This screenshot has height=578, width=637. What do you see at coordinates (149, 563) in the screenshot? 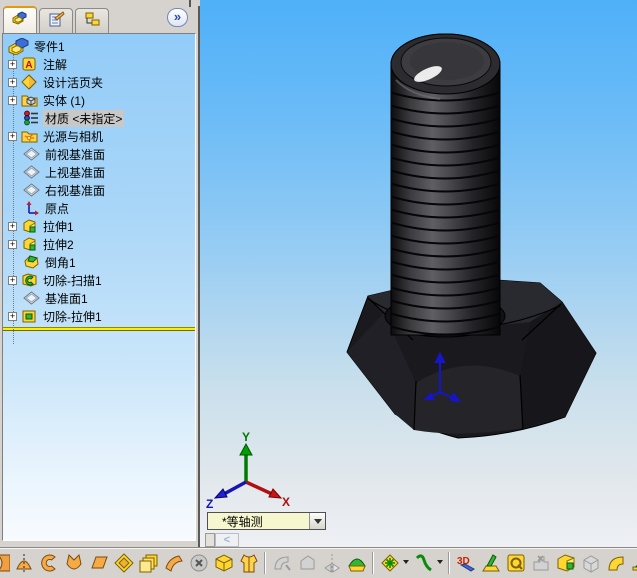
I see `linear-pattern-icon` at bounding box center [149, 563].